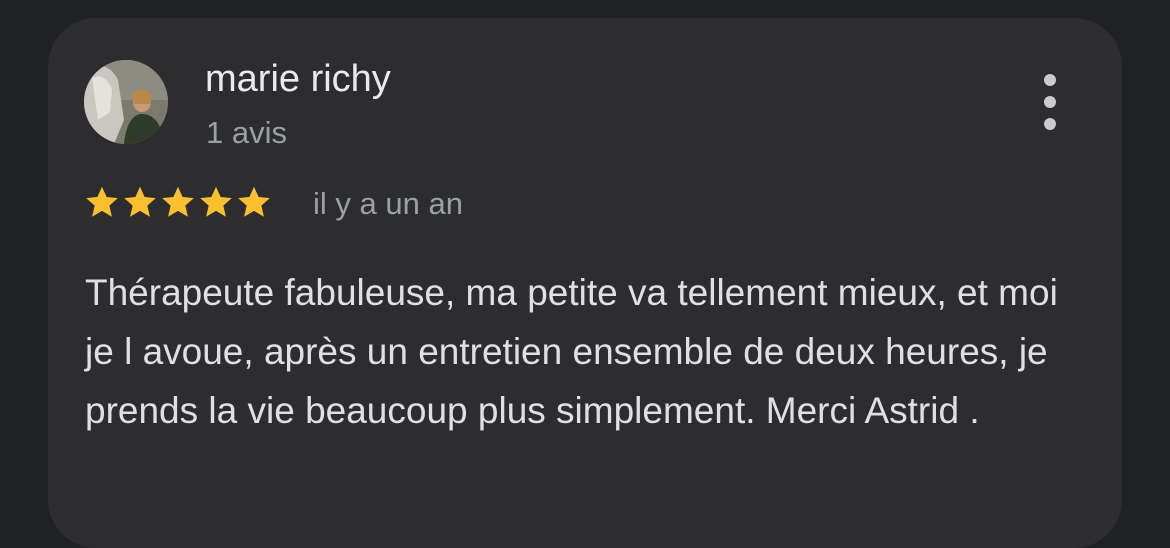 The height and width of the screenshot is (548, 1170). I want to click on review-date: il y a un an, so click(388, 203).